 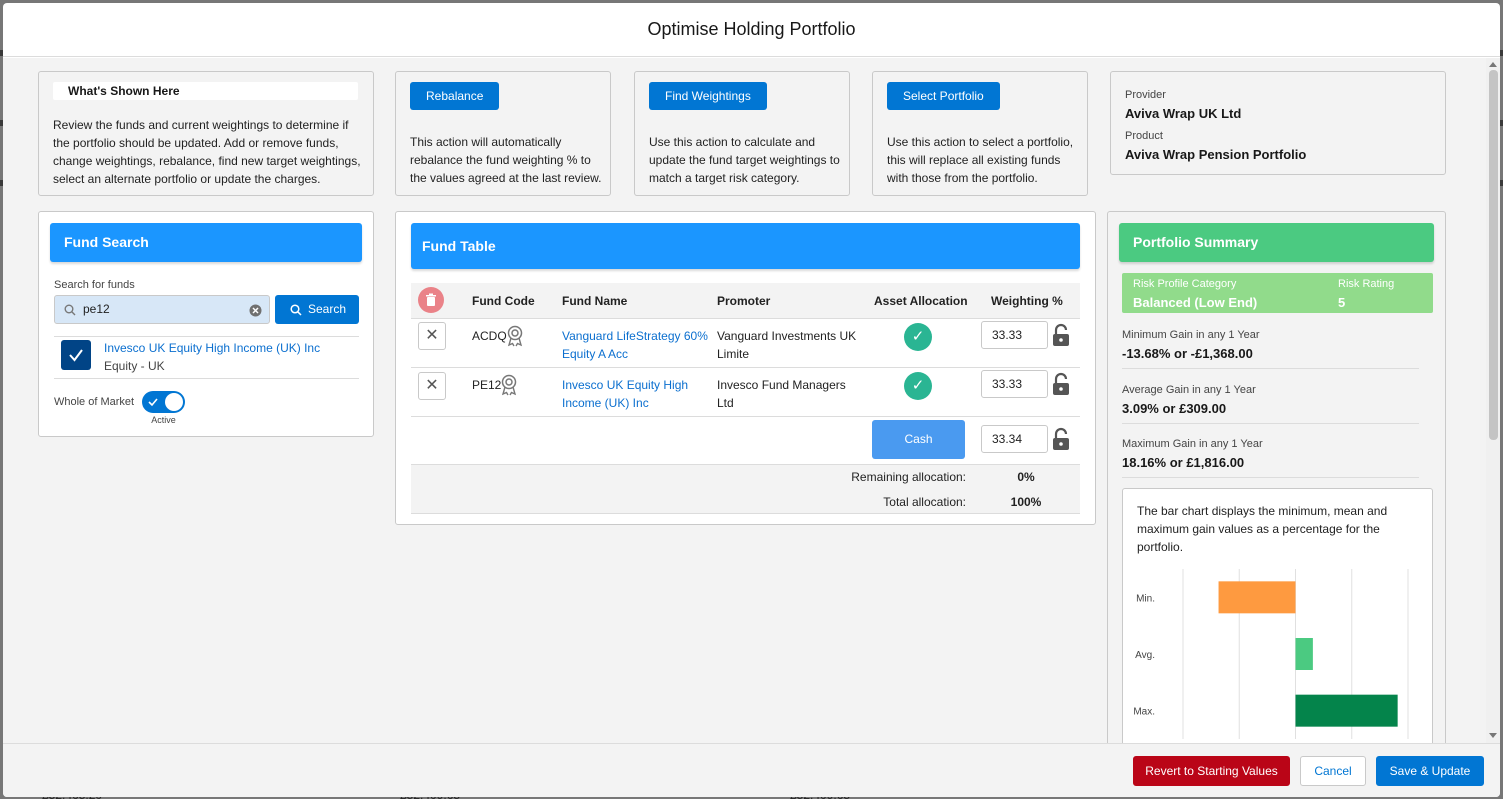 What do you see at coordinates (96, 309) in the screenshot?
I see `search-input-value: pe12` at bounding box center [96, 309].